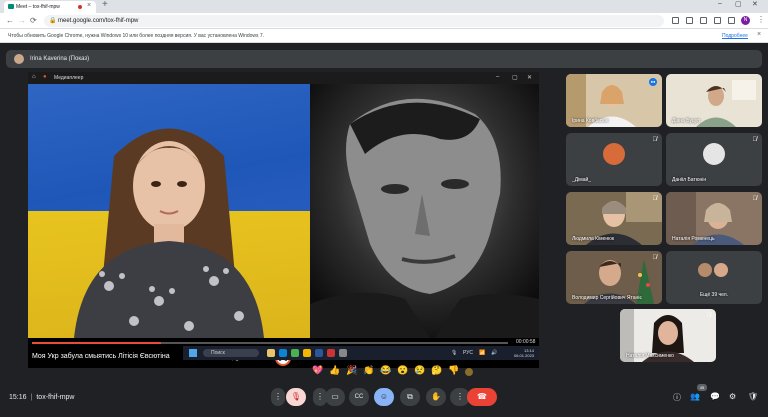  Describe the element at coordinates (714, 159) in the screenshot. I see `participant-tile: 🎙̸ Данііл Батюнін` at that location.